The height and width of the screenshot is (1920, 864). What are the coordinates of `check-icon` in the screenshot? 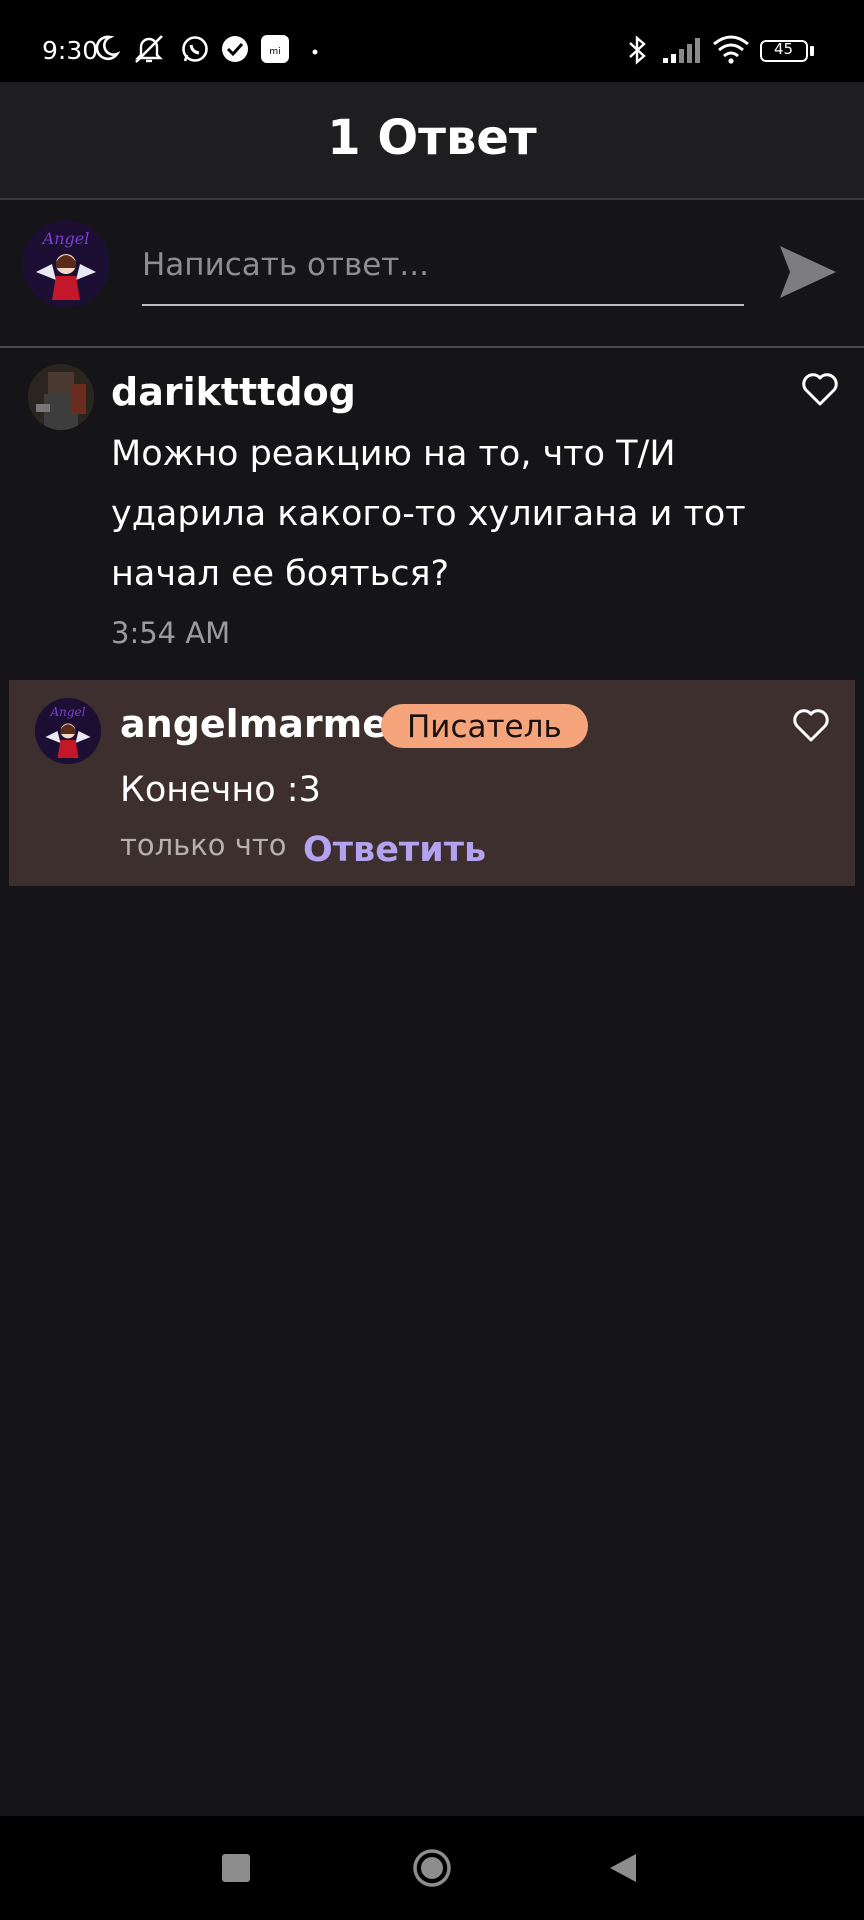 It's located at (235, 49).